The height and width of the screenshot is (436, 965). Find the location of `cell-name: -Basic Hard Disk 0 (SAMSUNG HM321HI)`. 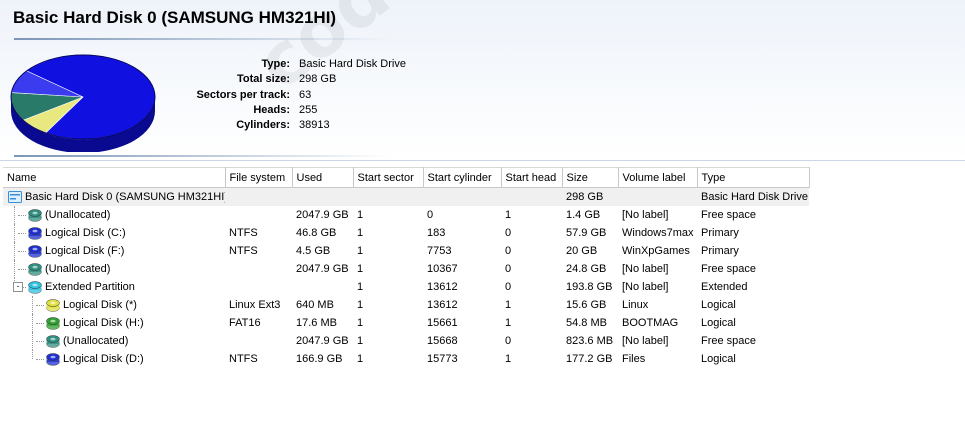

cell-name: -Basic Hard Disk 0 (SAMSUNG HM321HI) is located at coordinates (114, 196).